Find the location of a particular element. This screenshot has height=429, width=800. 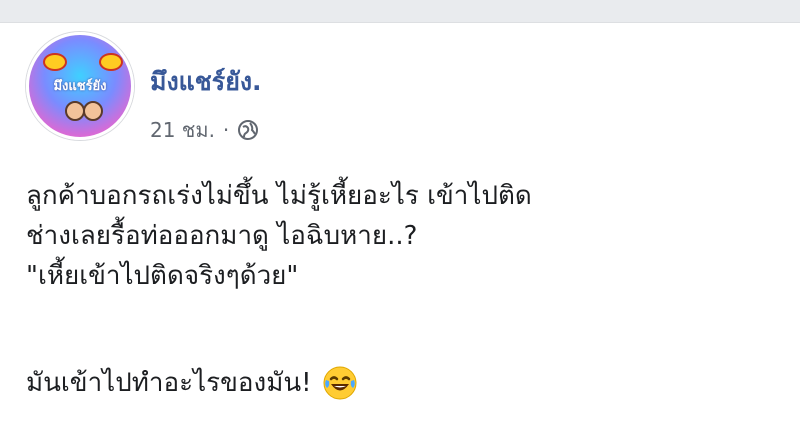

page-avatar: มึงแชร์ยัง is located at coordinates (80, 86).